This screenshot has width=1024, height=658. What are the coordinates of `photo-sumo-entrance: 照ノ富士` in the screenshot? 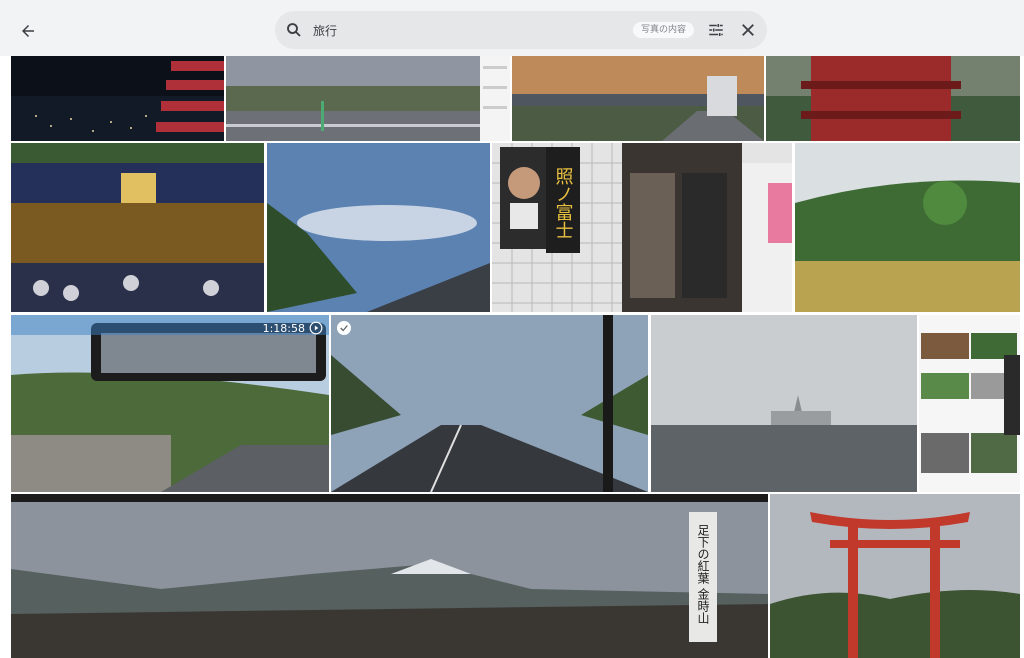 It's located at (642, 227).